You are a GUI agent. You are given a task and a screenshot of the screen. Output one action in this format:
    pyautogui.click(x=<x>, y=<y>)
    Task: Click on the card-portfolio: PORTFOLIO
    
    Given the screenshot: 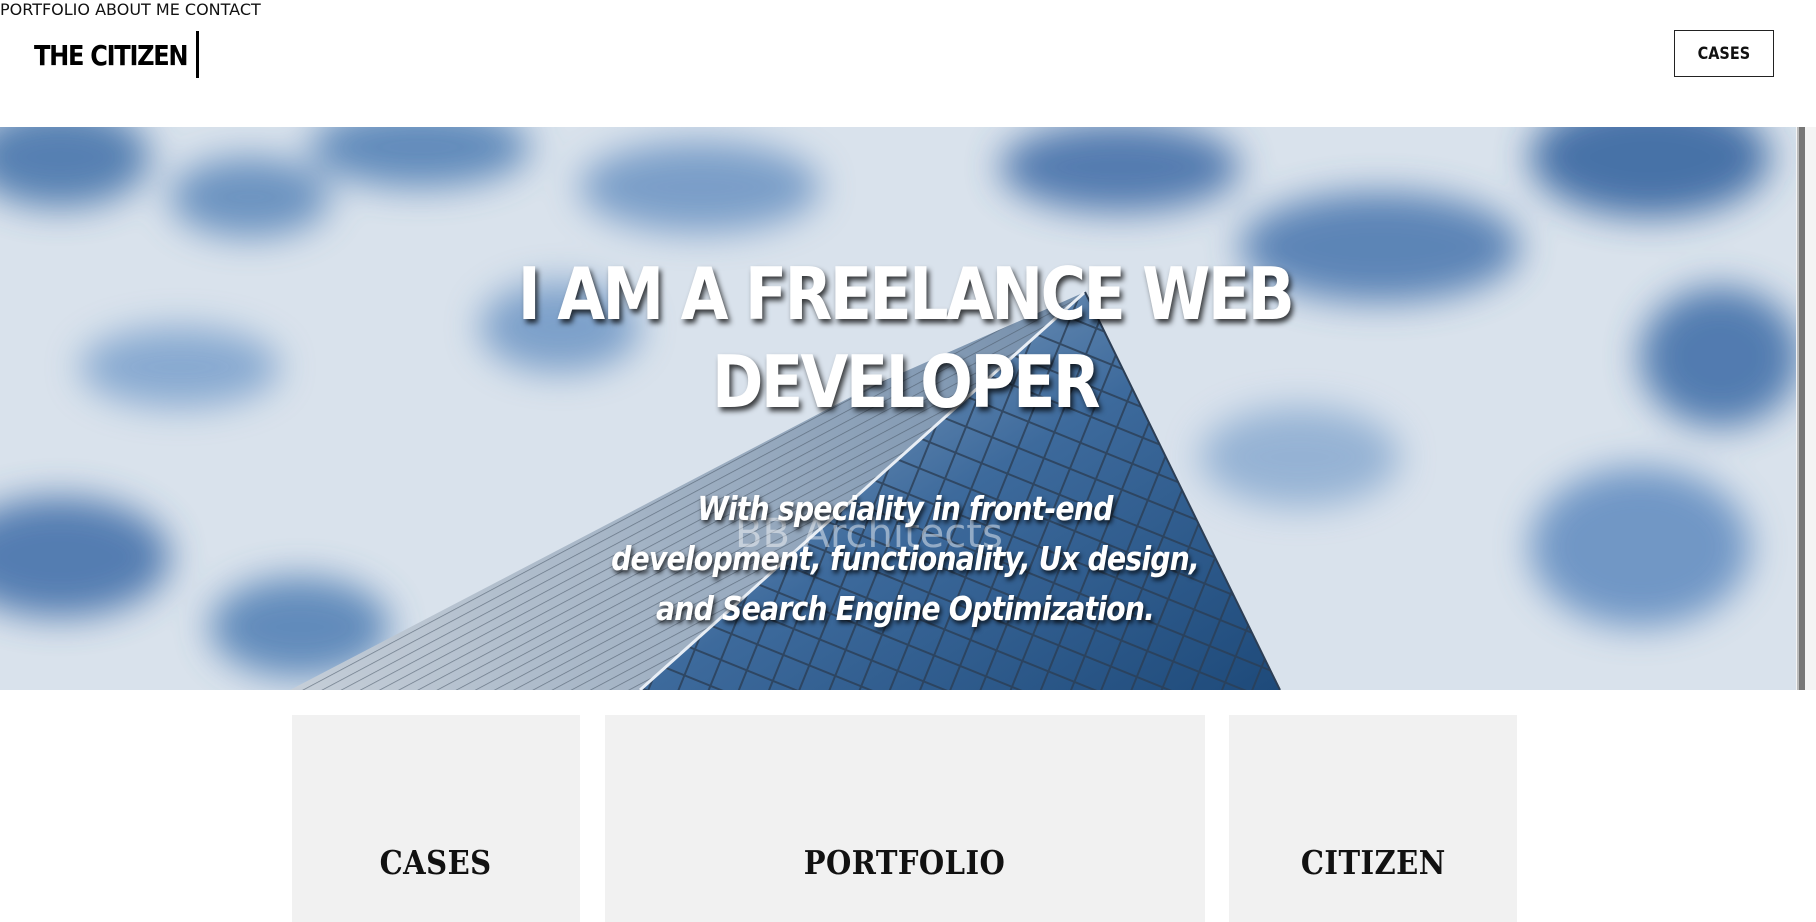 What is the action you would take?
    pyautogui.click(x=905, y=818)
    